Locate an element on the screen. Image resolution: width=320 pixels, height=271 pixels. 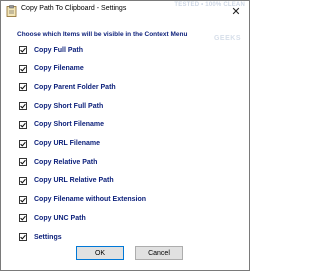
option-label: Copy URL Relative Path is located at coordinates (74, 181).